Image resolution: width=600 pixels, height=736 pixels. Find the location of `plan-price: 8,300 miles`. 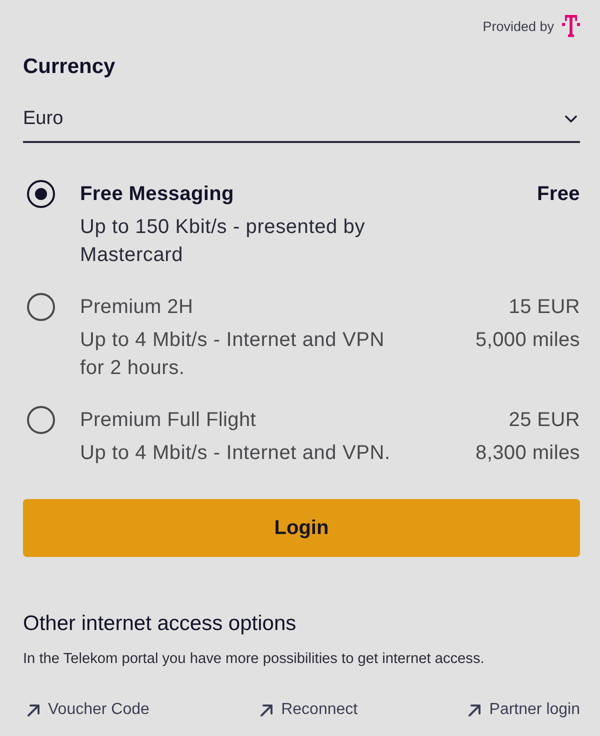

plan-price: 8,300 miles is located at coordinates (528, 453).